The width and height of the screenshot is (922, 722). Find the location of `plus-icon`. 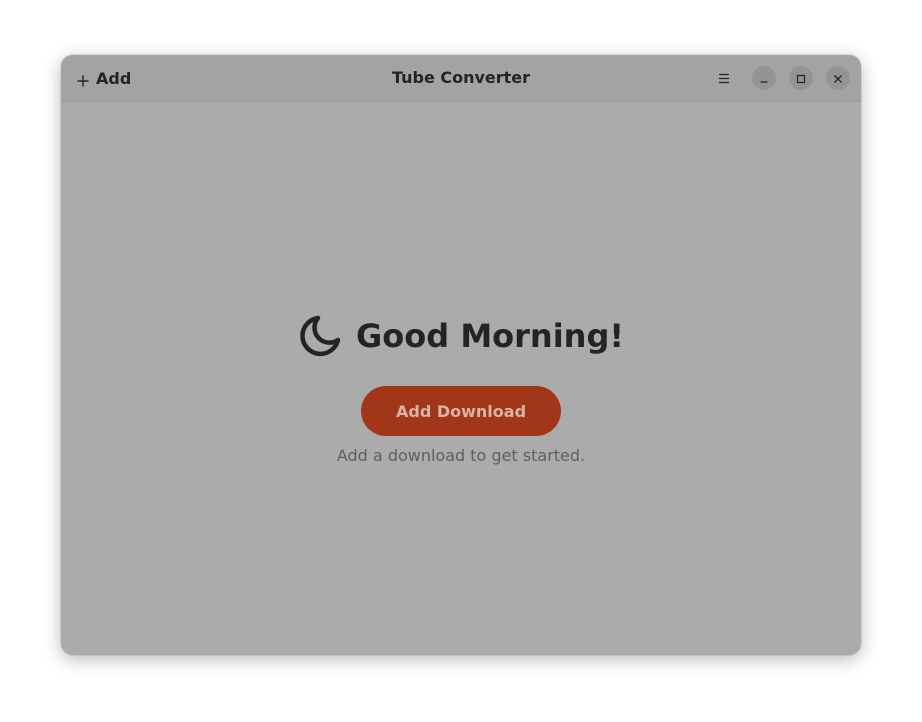

plus-icon is located at coordinates (83, 79).